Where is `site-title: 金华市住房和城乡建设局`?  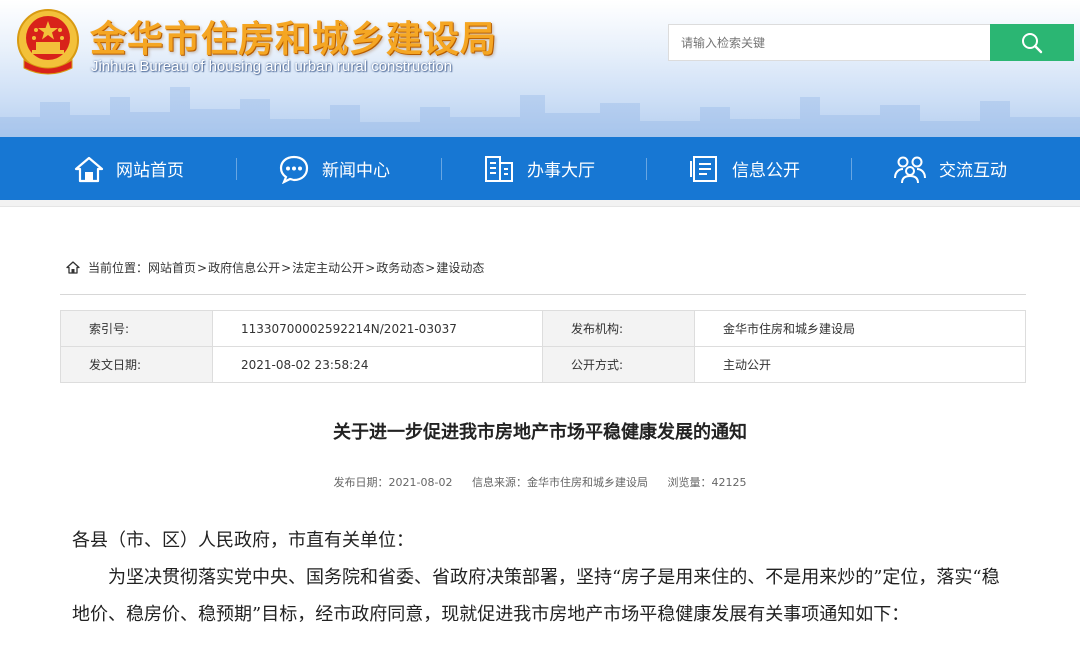 site-title: 金华市住房和城乡建设局 is located at coordinates (294, 39).